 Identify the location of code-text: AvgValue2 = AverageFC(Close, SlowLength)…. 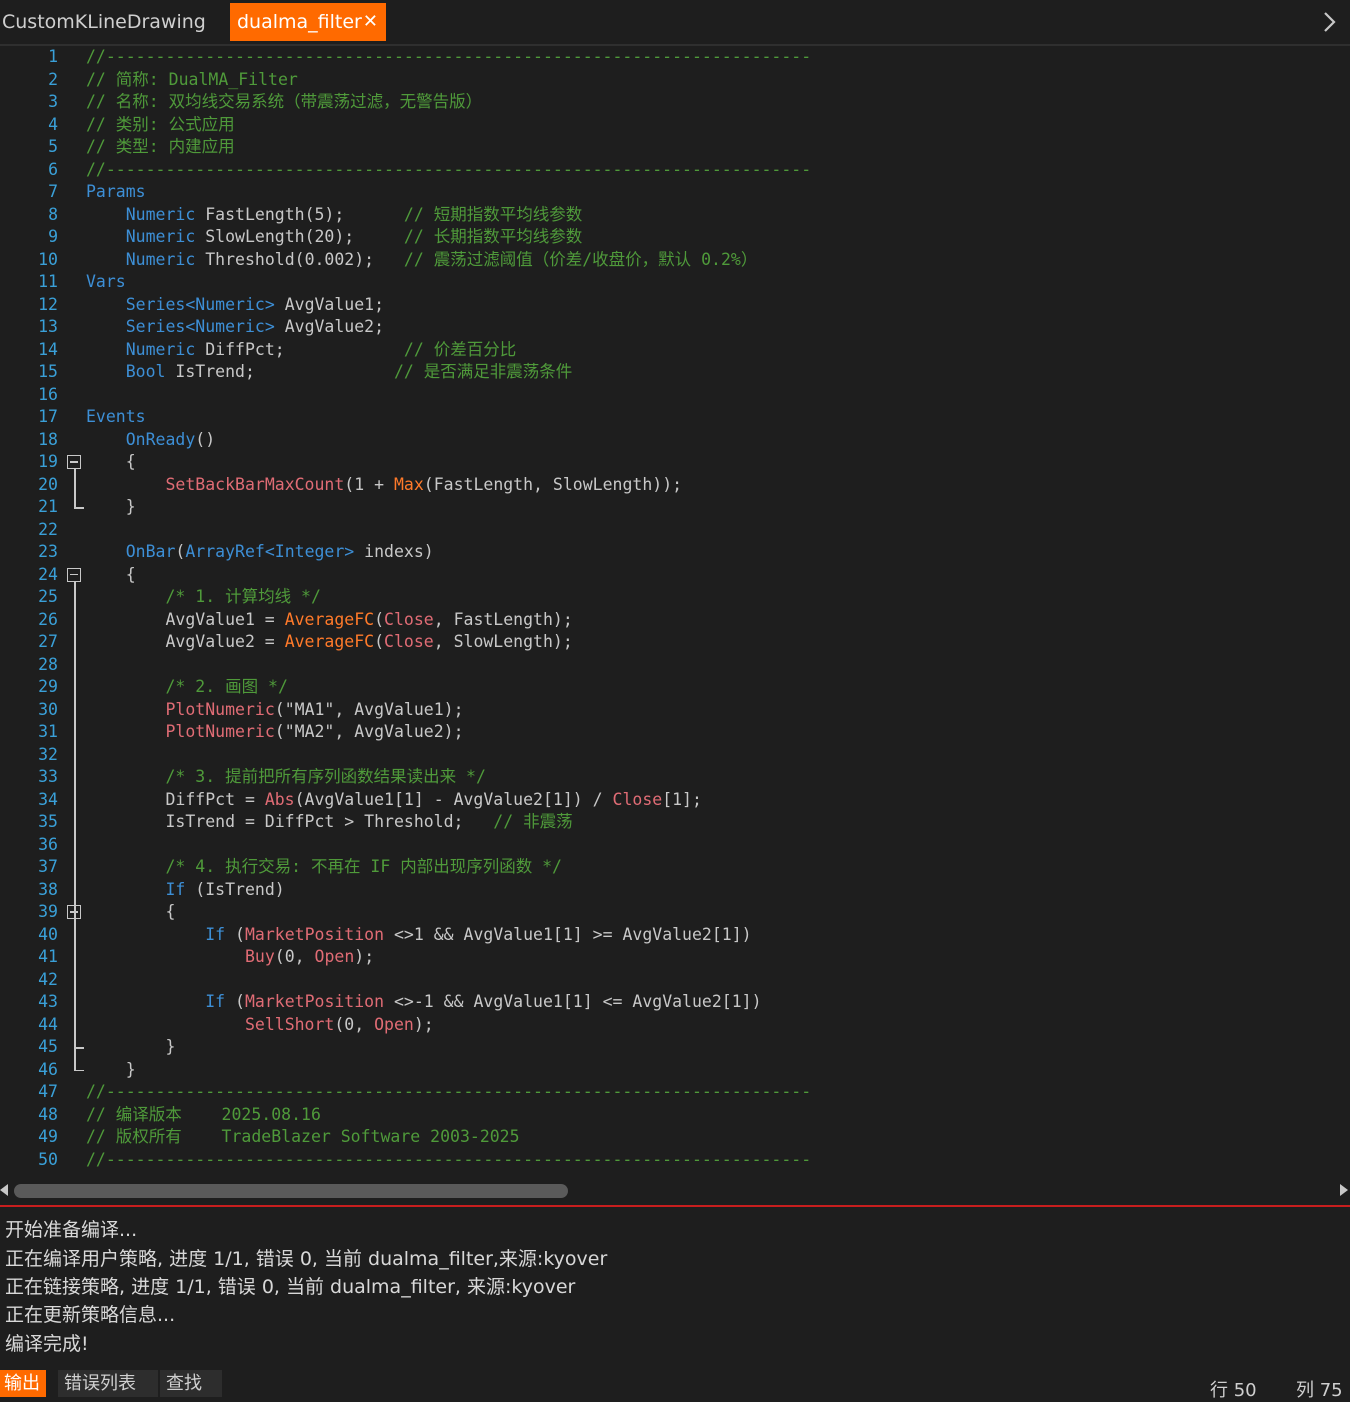
(329, 642).